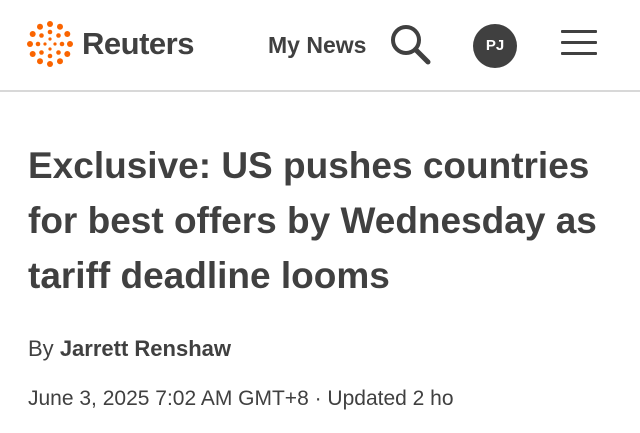  I want to click on user-avatar-button: PJ, so click(495, 46).